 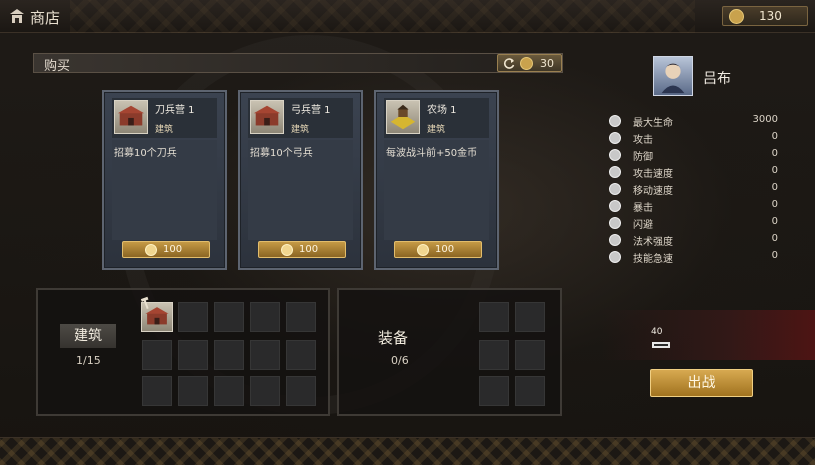 What do you see at coordinates (615, 172) in the screenshot?
I see `attack-speed-icon` at bounding box center [615, 172].